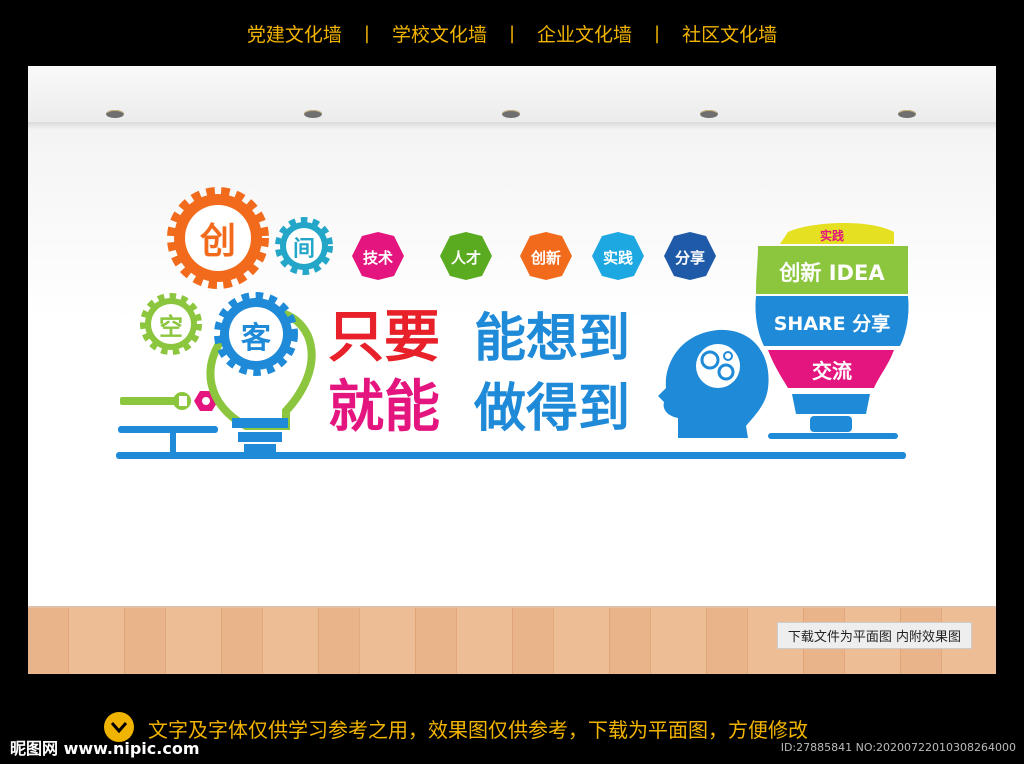 This screenshot has height=764, width=1024. Describe the element at coordinates (898, 747) in the screenshot. I see `image-id-text: ID:27885841 NO:20200722010308264000` at that location.